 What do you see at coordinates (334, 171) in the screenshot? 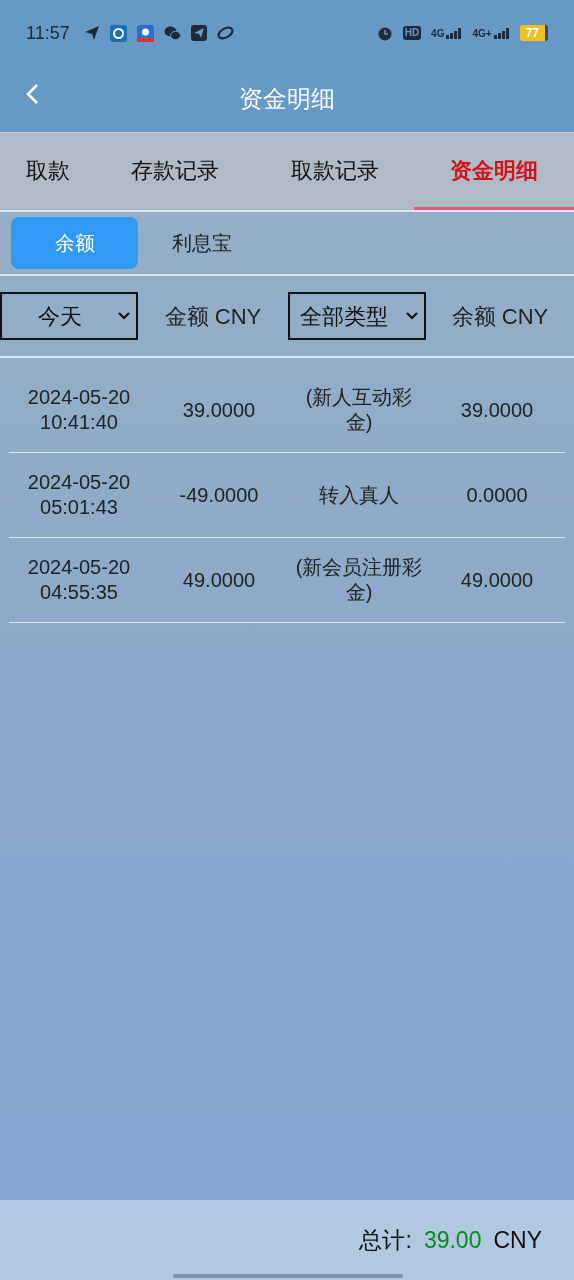
I see `tab: 取款记录` at bounding box center [334, 171].